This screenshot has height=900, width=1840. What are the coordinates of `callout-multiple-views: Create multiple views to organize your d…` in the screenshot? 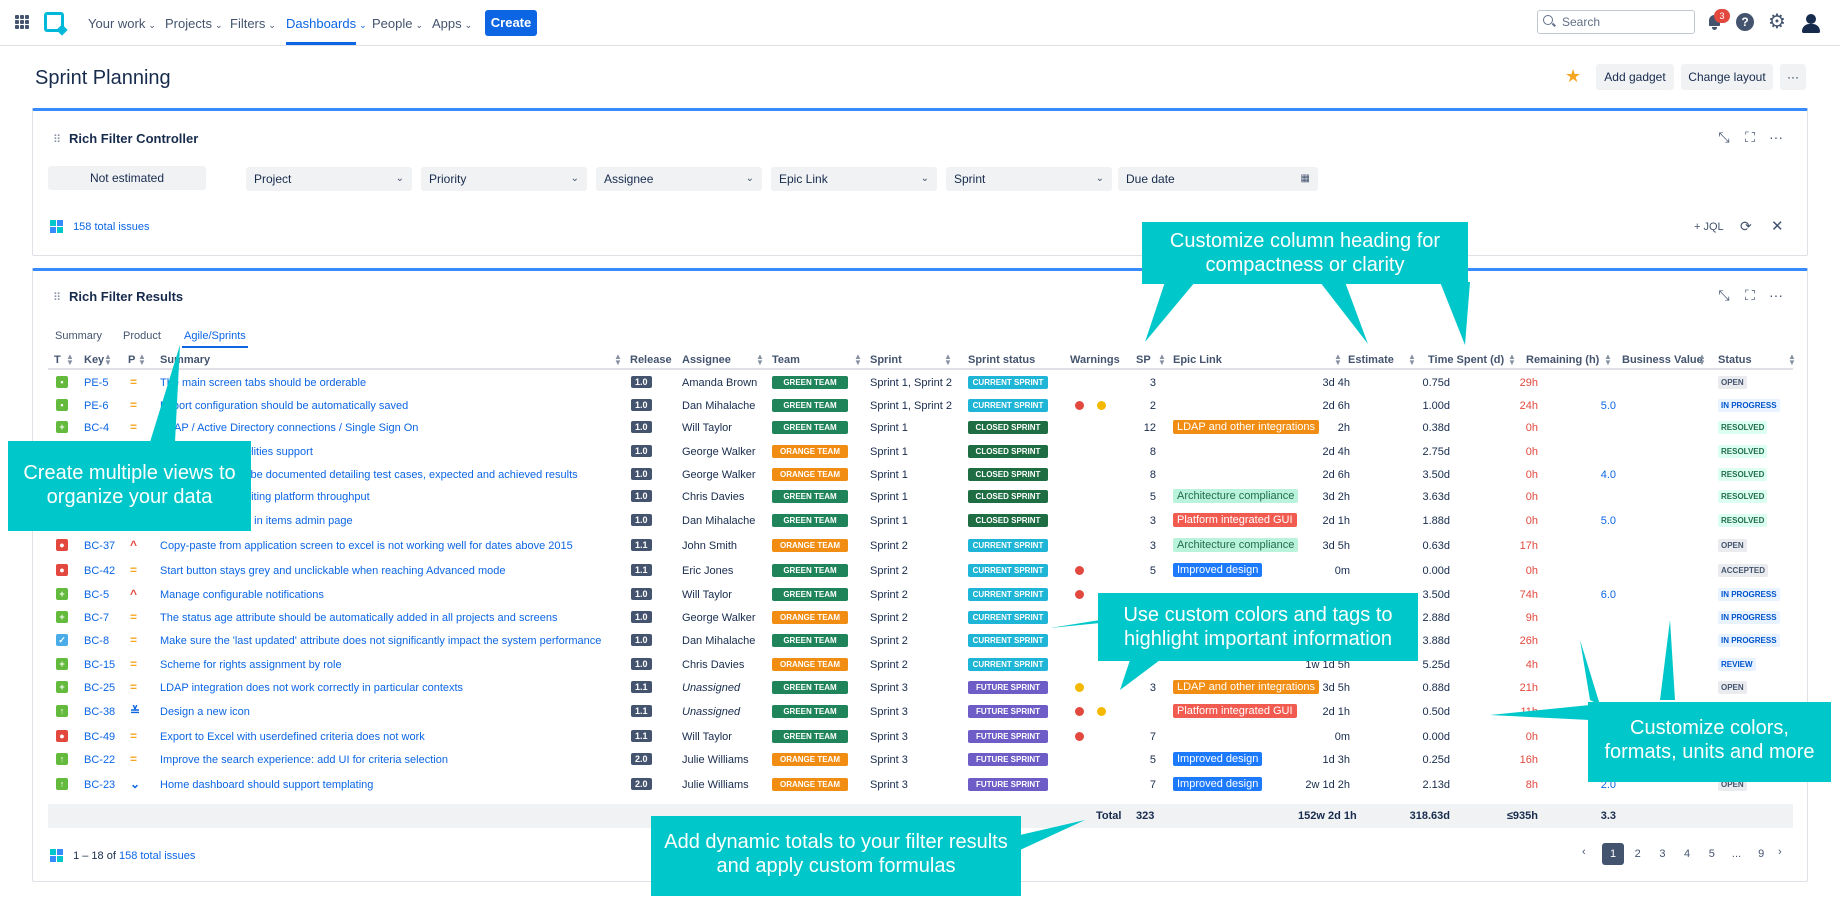 It's located at (129, 486).